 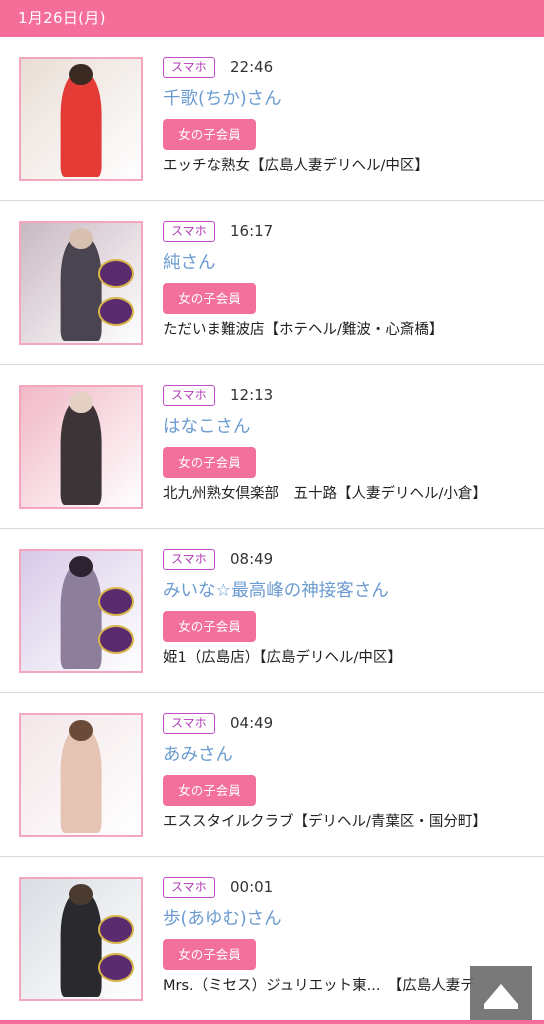 I want to click on shop-name: 北九州熟女倶楽部 五十路【人妻デリヘル/小倉】, so click(x=325, y=494).